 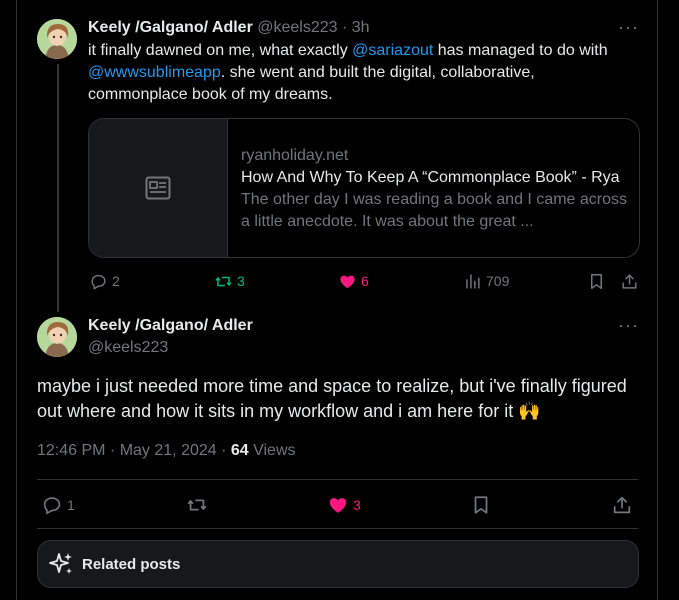 I want to click on sparkle-icon, so click(x=60, y=563).